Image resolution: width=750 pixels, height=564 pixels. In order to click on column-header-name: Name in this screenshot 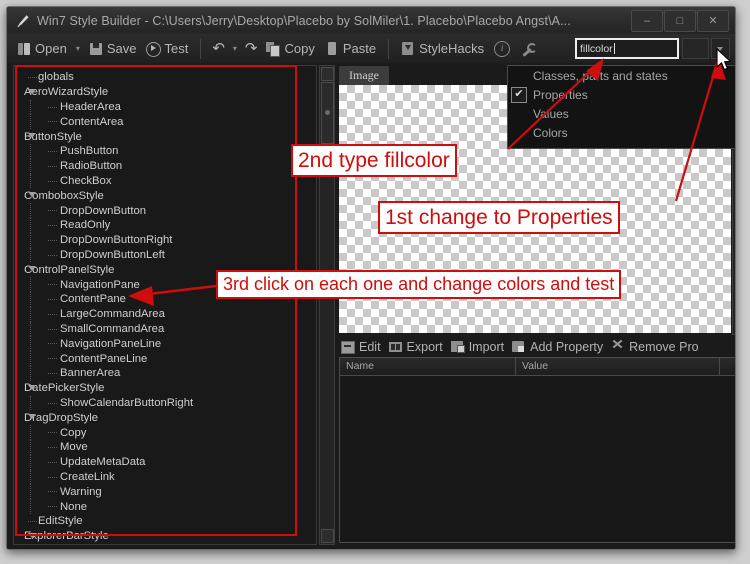, I will do `click(428, 366)`.